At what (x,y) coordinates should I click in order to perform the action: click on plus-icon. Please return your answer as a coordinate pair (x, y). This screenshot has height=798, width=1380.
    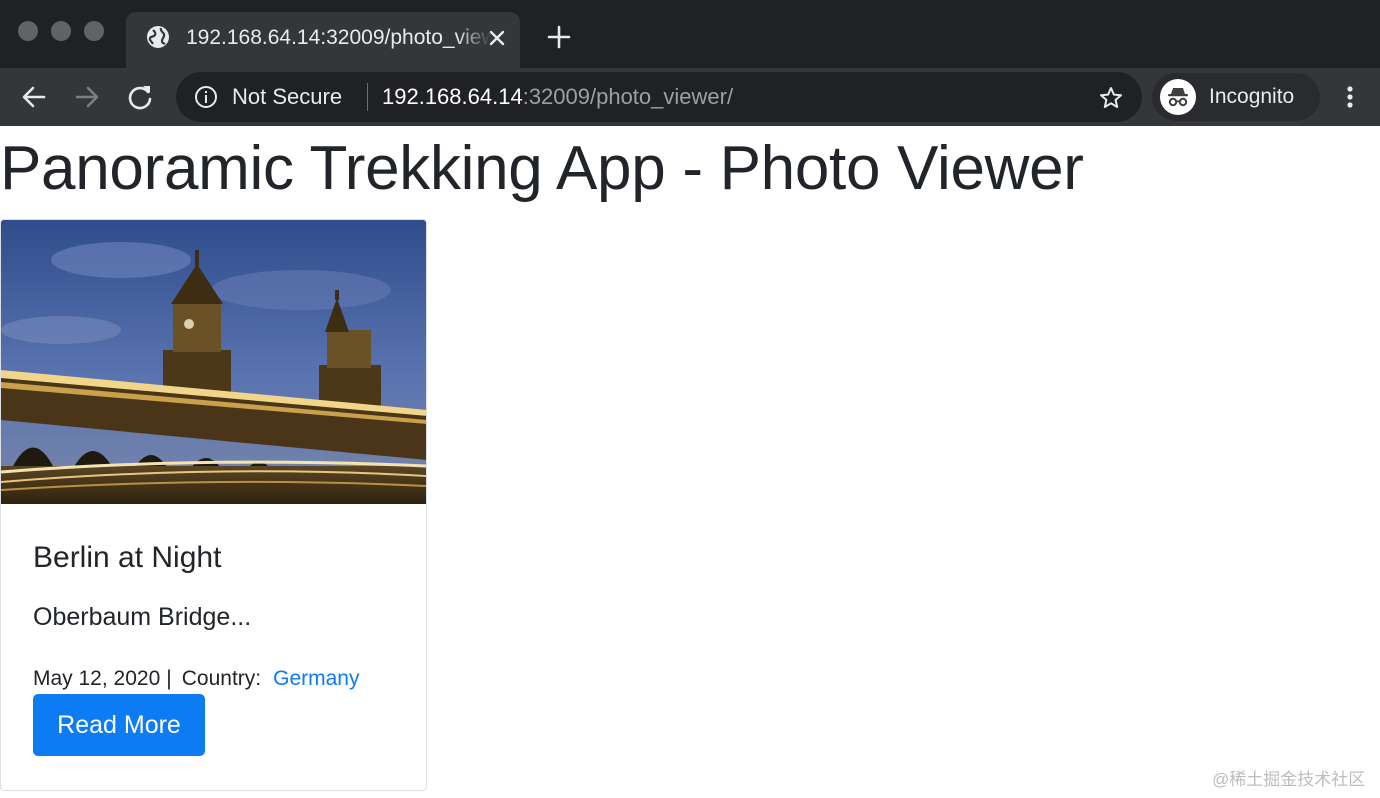
    Looking at the image, I should click on (559, 37).